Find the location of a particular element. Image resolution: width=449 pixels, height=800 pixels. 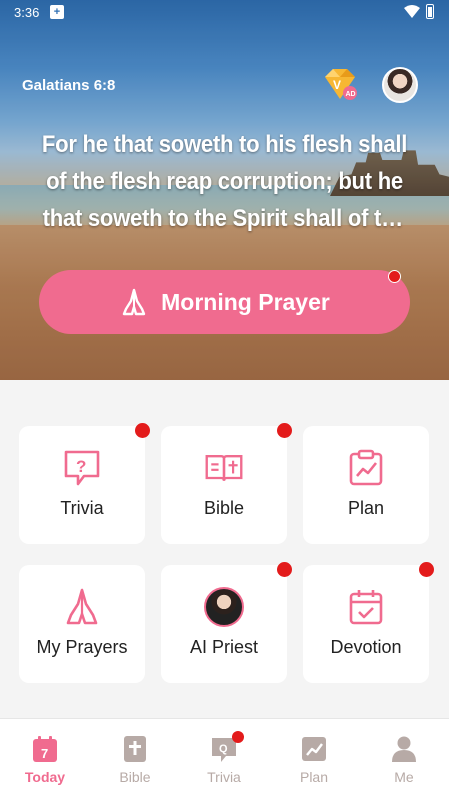

card-plan: Plan is located at coordinates (366, 485).